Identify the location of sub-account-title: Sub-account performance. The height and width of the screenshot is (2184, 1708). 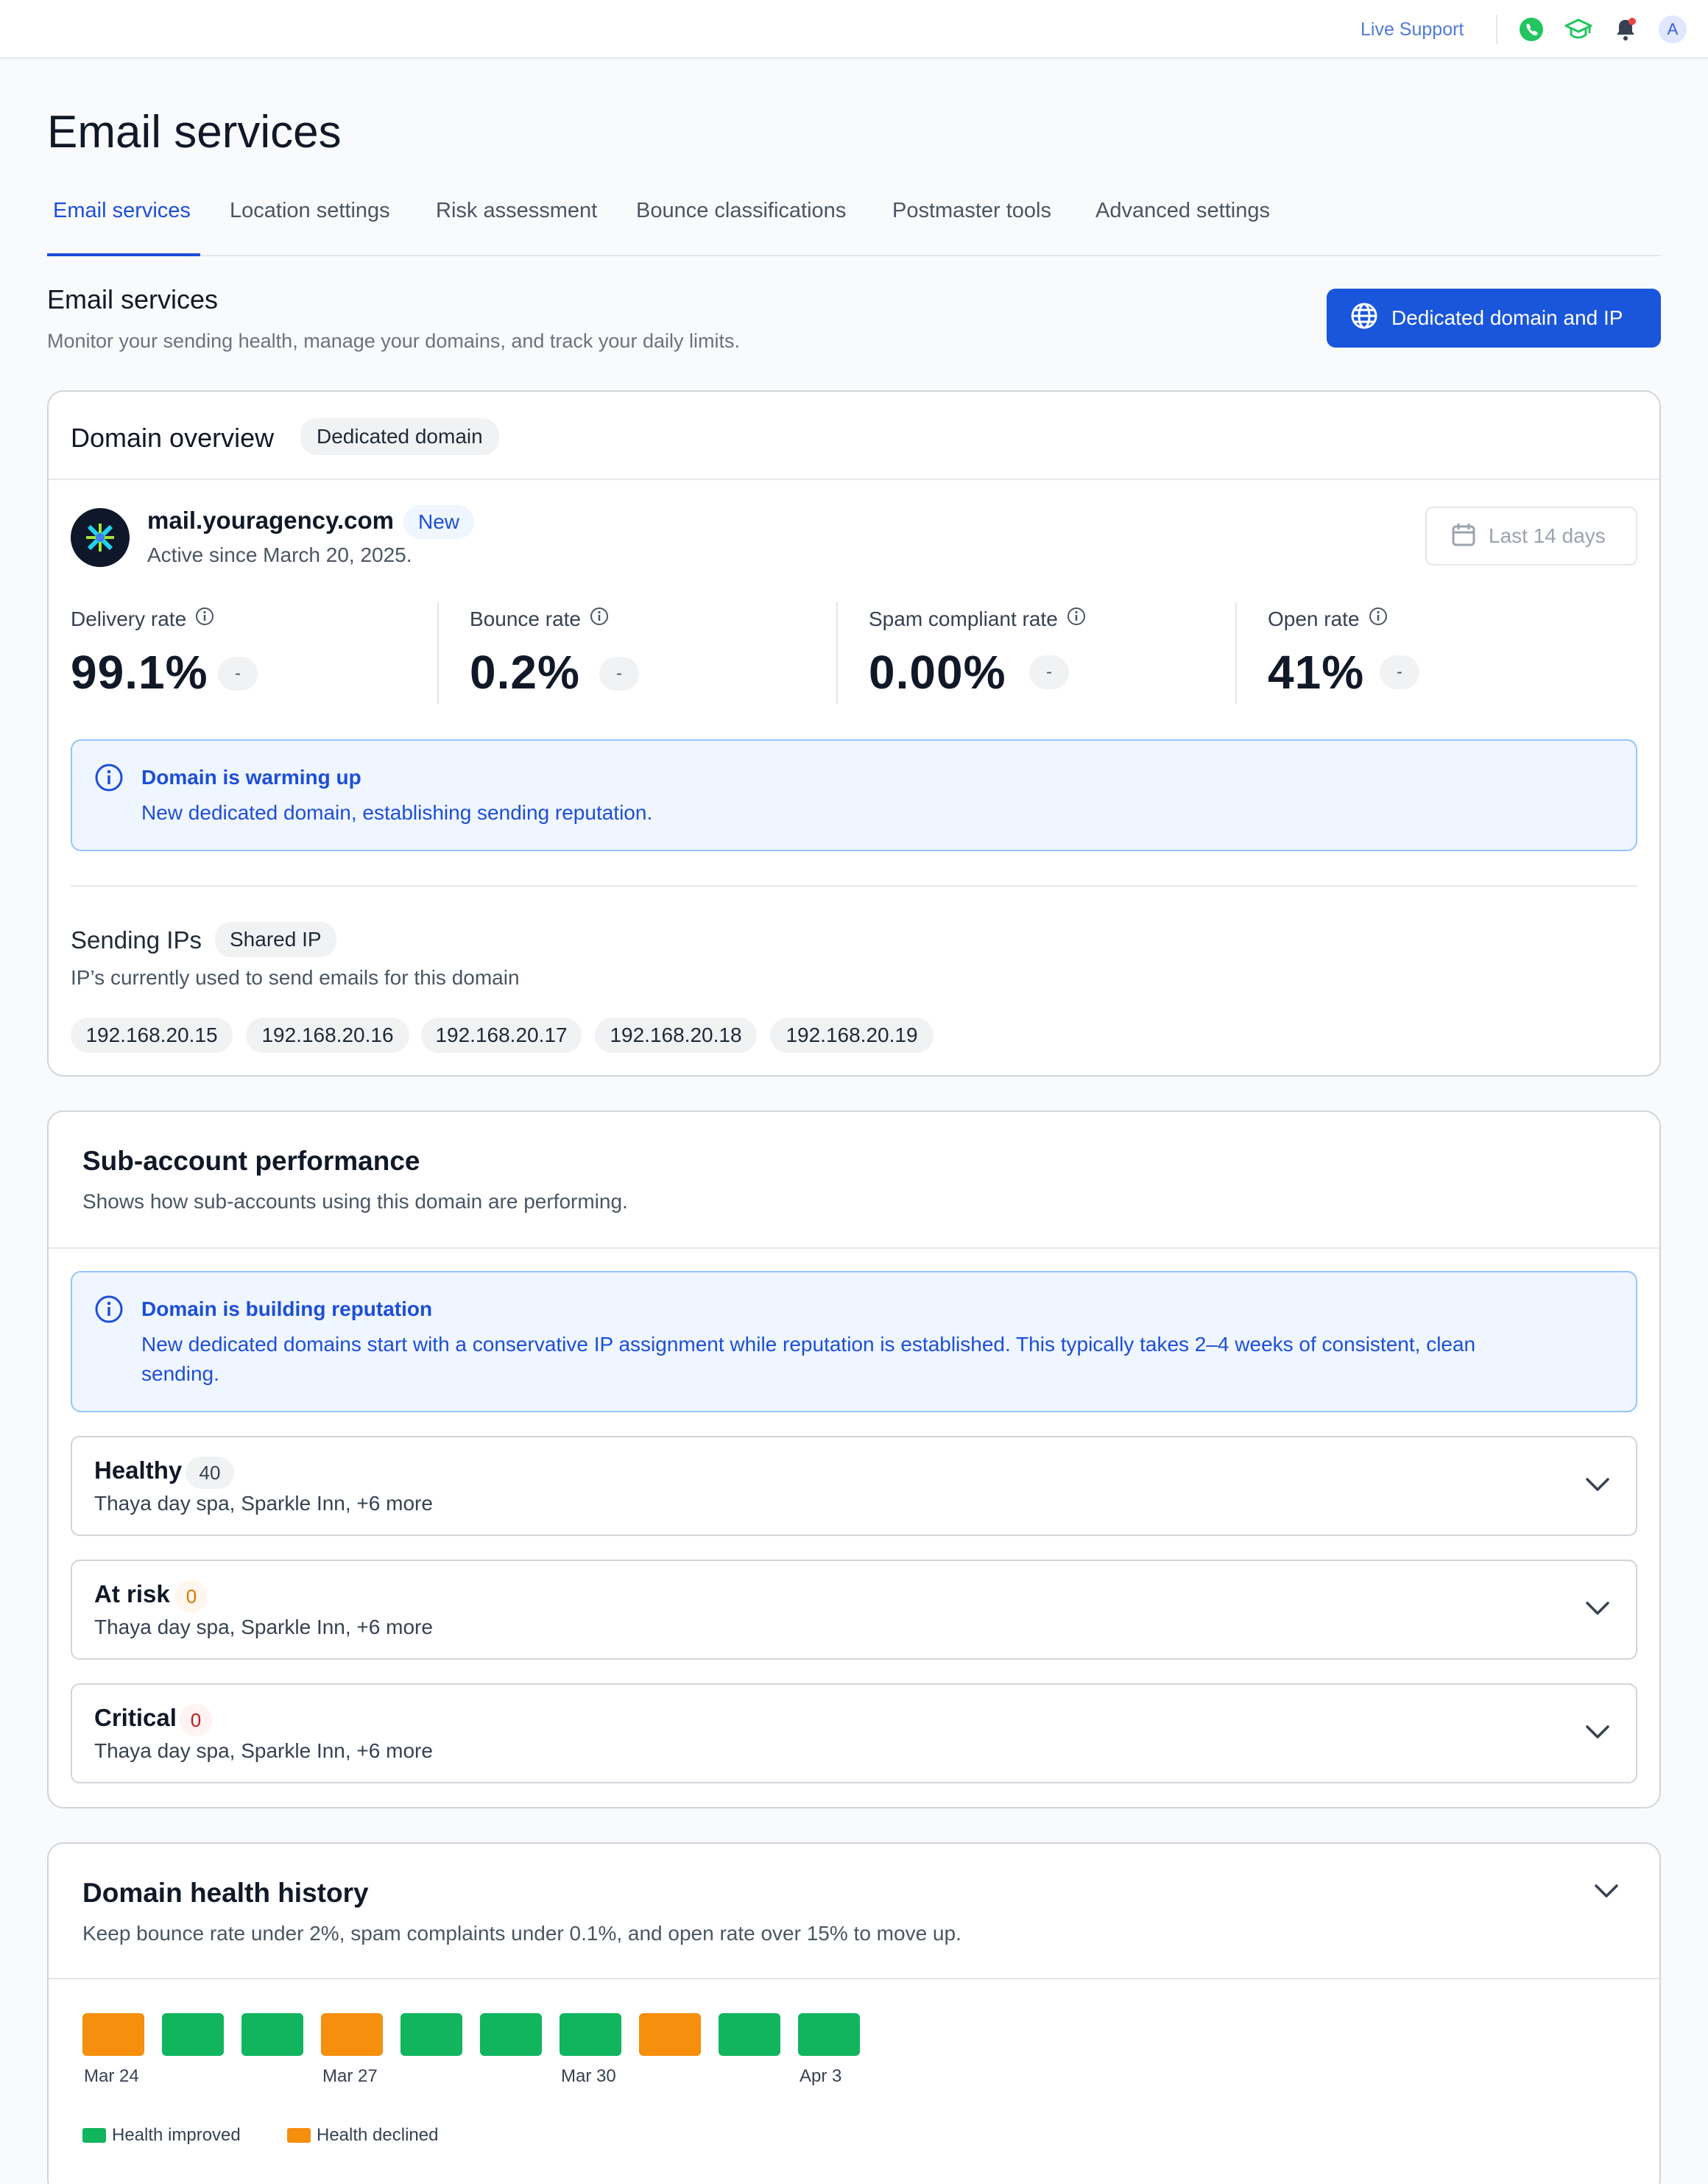
(251, 1161).